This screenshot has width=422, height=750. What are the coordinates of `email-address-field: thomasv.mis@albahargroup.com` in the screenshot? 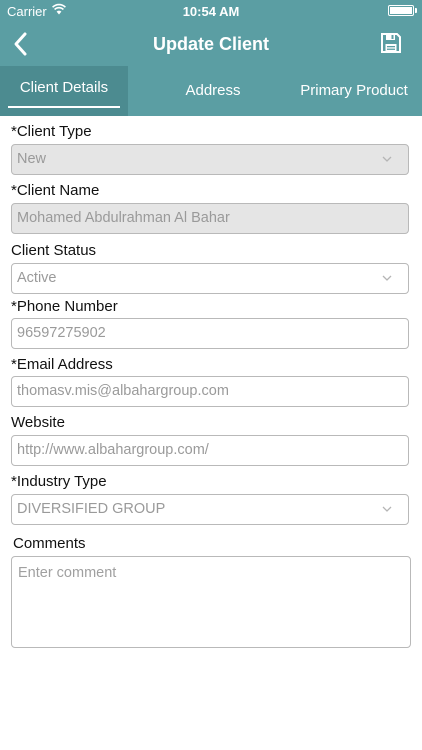 It's located at (210, 391).